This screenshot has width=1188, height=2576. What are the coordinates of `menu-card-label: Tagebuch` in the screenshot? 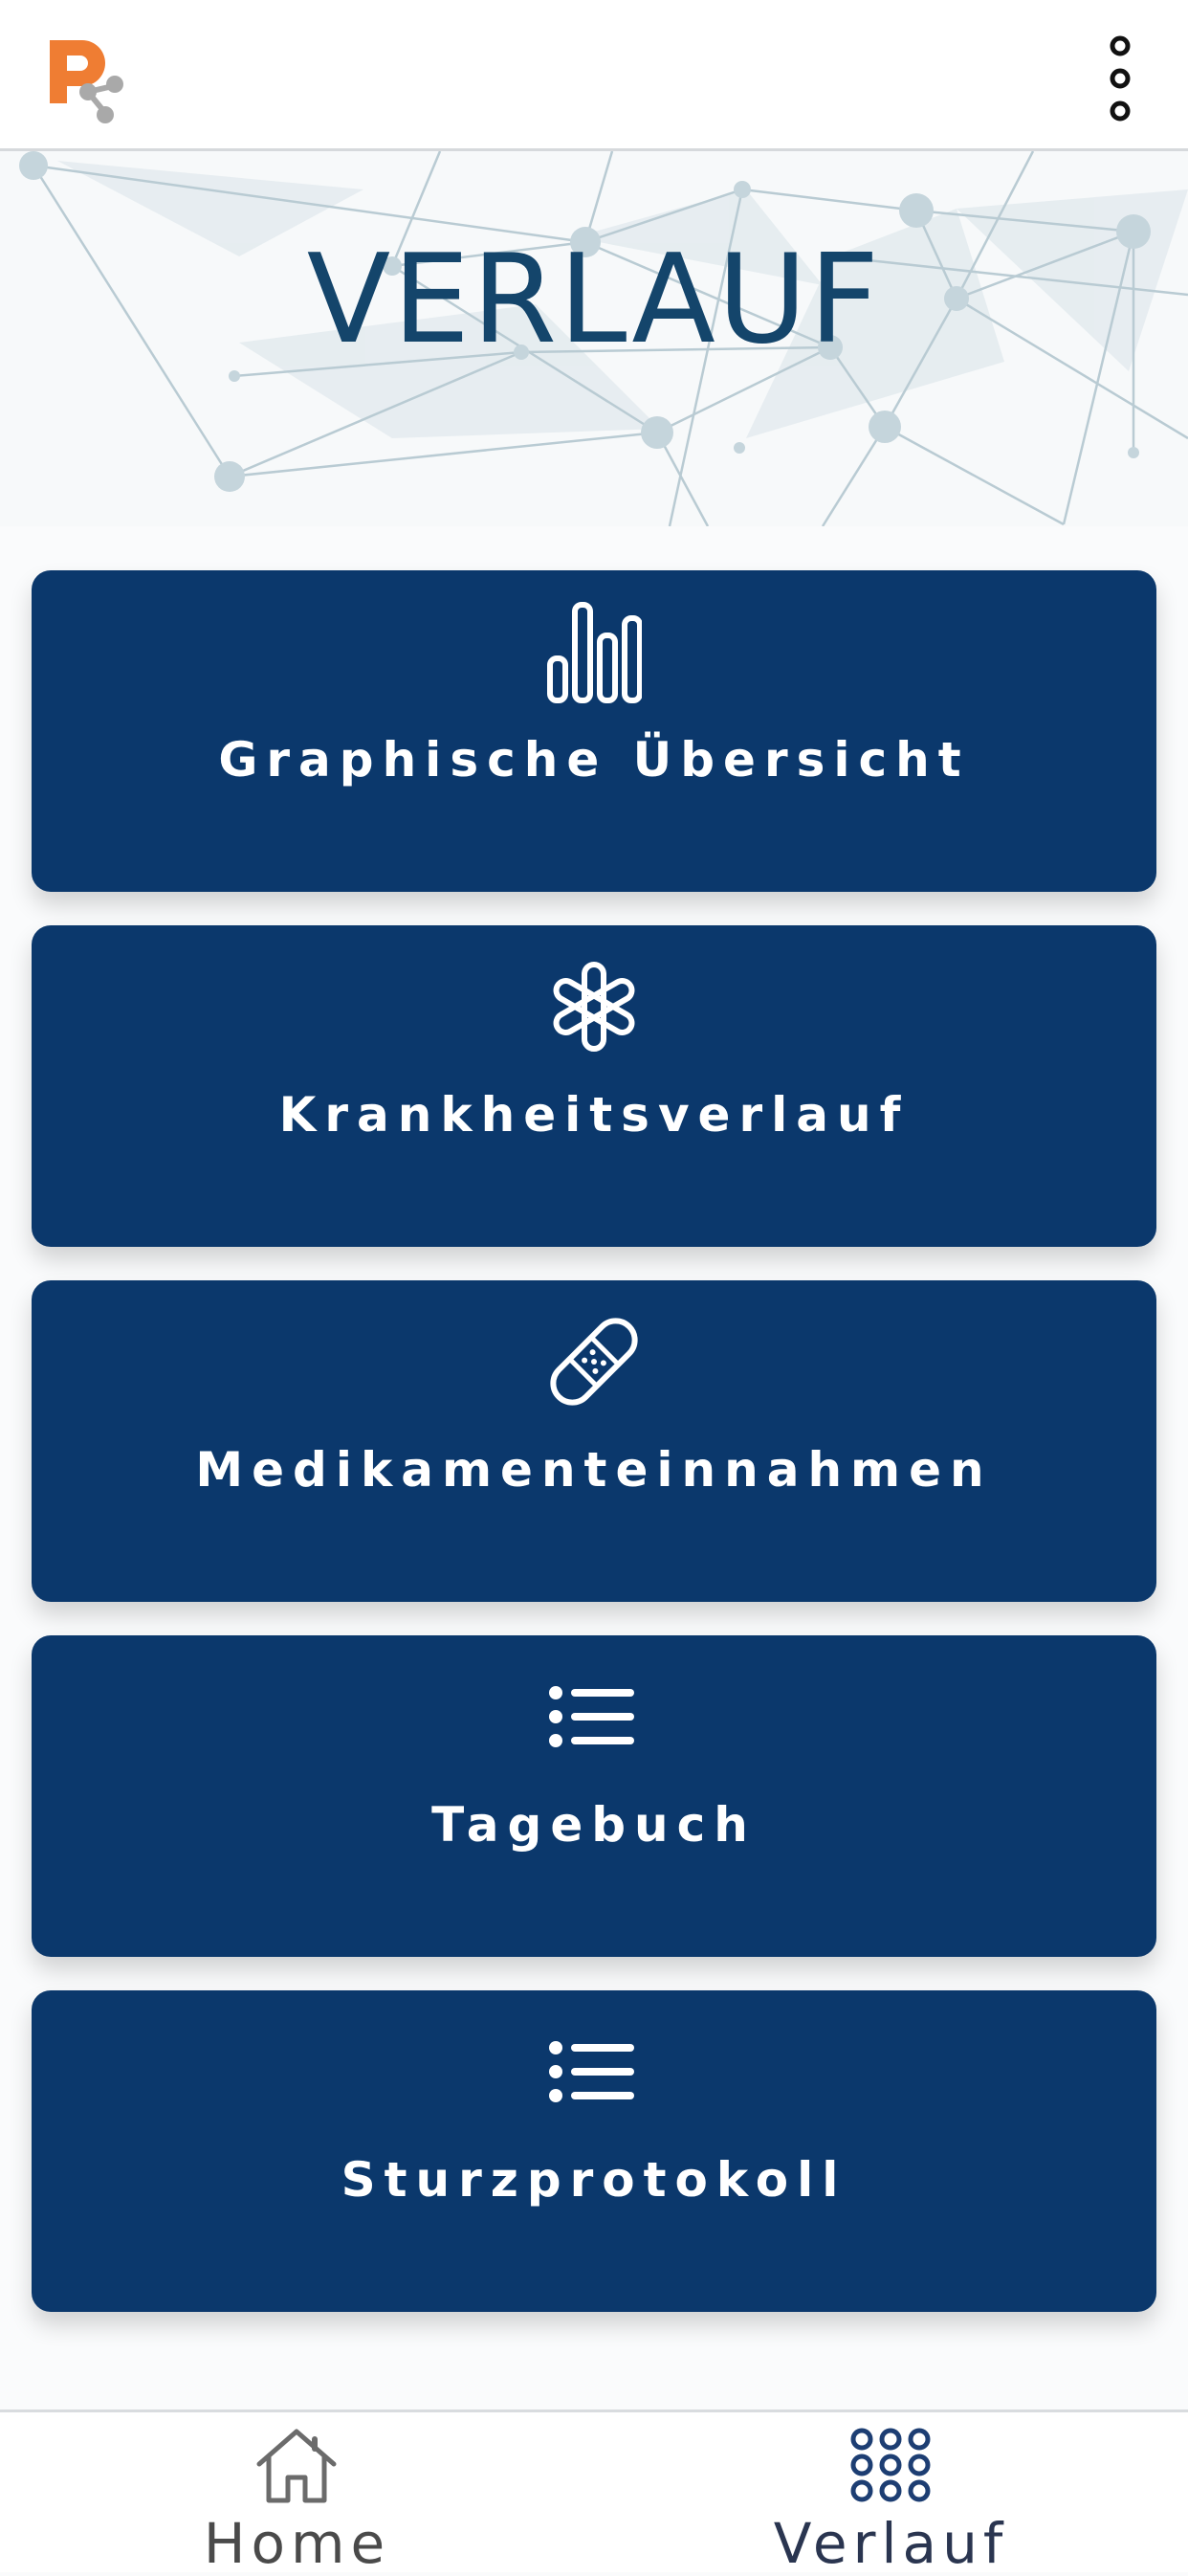 It's located at (594, 1825).